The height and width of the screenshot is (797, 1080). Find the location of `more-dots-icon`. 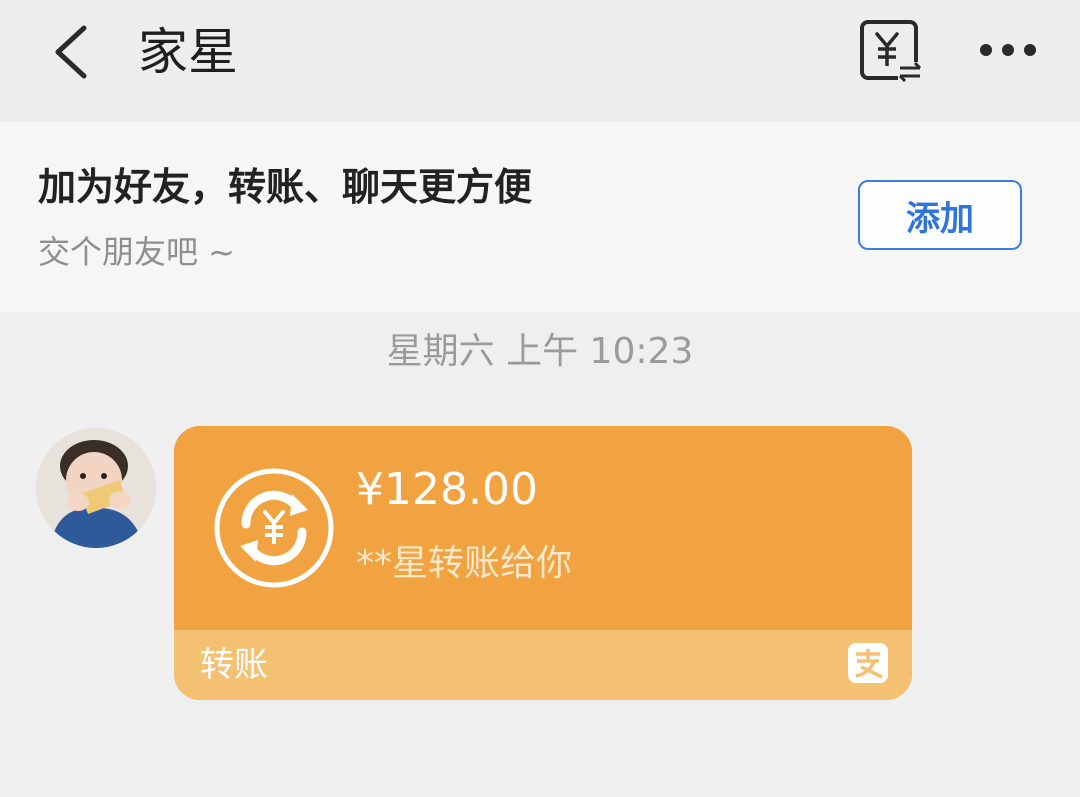

more-dots-icon is located at coordinates (1008, 50).